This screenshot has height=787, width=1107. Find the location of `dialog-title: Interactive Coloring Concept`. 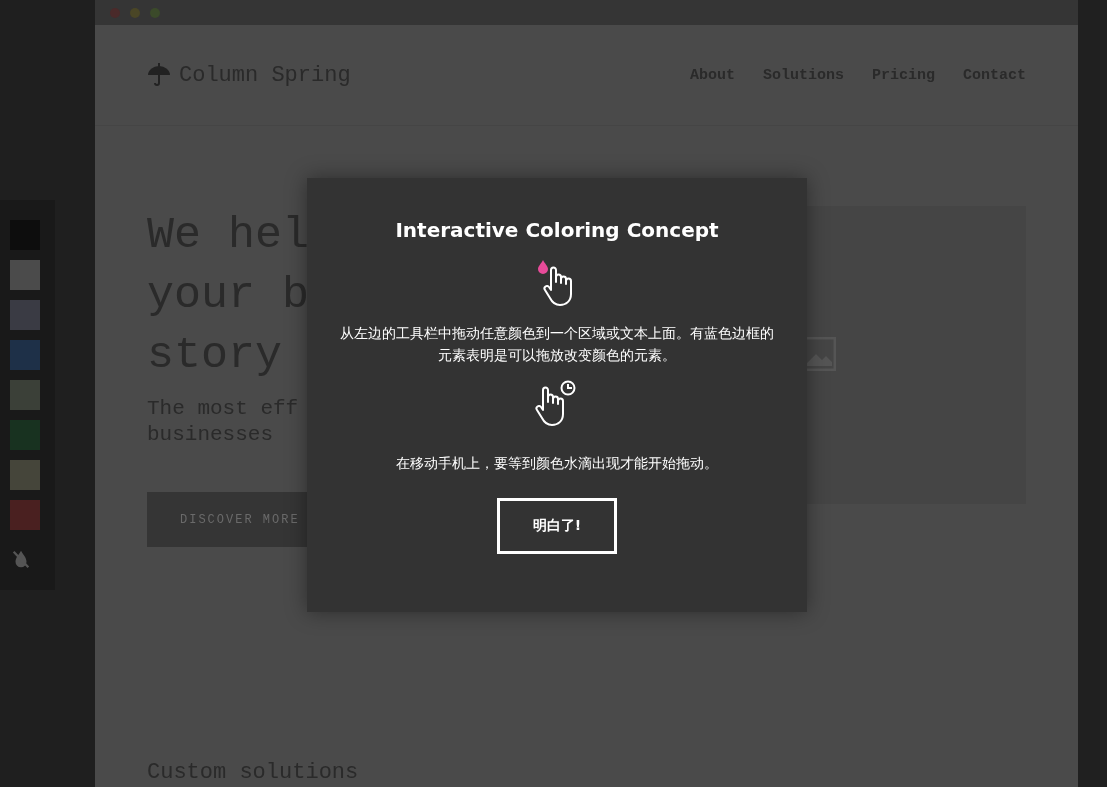

dialog-title: Interactive Coloring Concept is located at coordinates (557, 230).